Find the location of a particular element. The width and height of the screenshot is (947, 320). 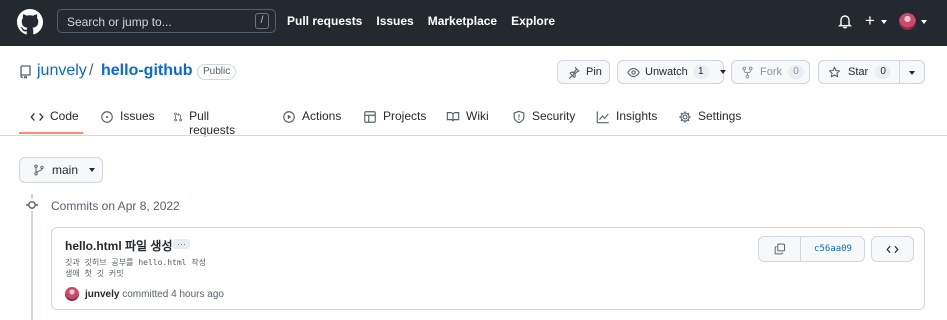

tab-issues-label: Issues is located at coordinates (137, 116).